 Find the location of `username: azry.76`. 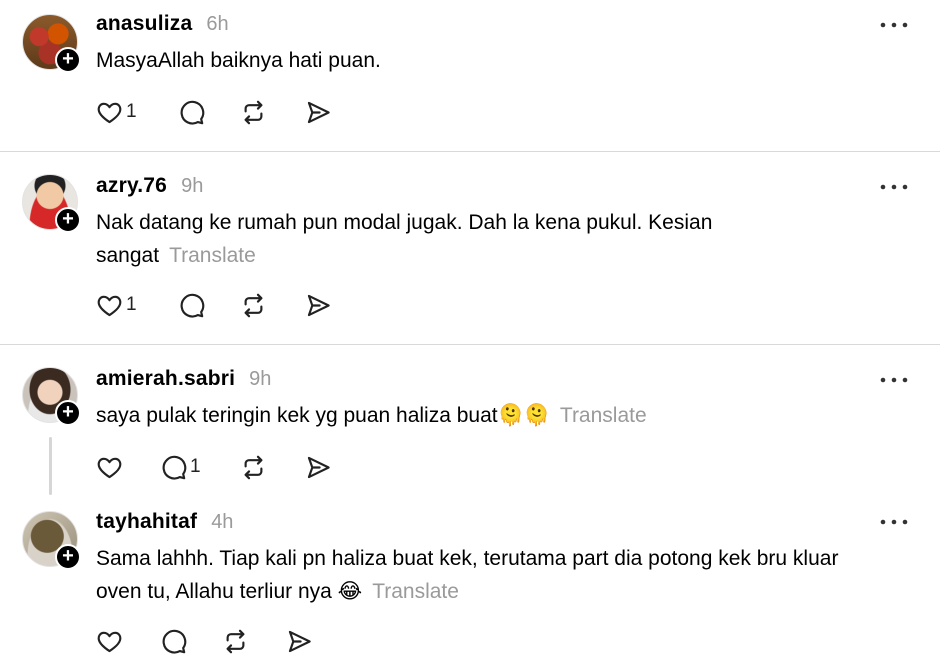

username: azry.76 is located at coordinates (131, 186).